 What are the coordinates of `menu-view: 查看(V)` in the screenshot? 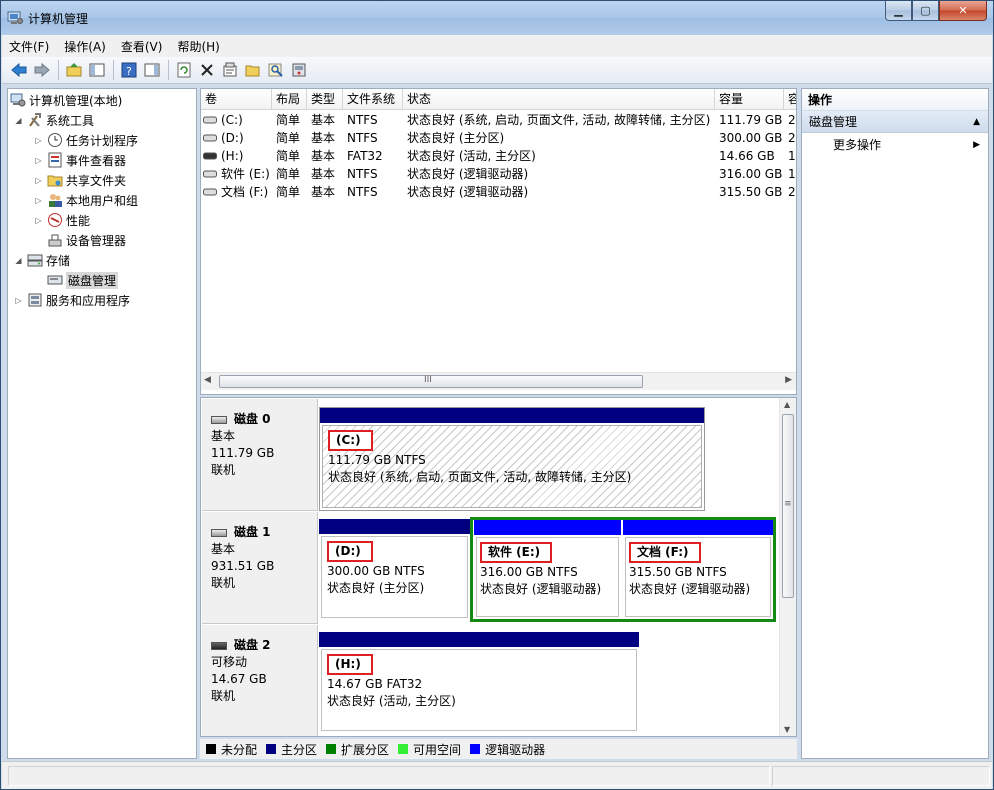 It's located at (142, 46).